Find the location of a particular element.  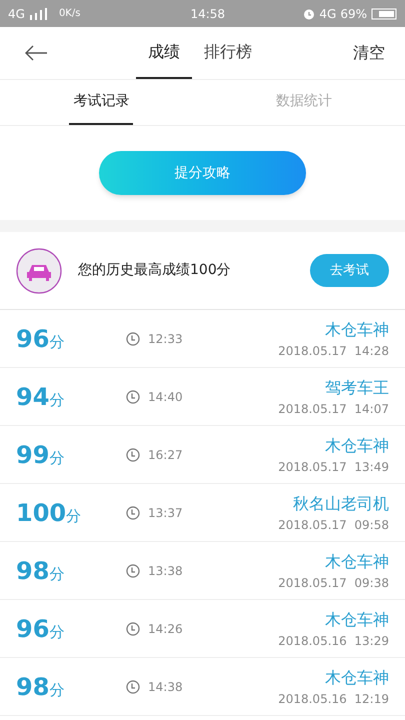

duration-text: 14:40 is located at coordinates (165, 397).